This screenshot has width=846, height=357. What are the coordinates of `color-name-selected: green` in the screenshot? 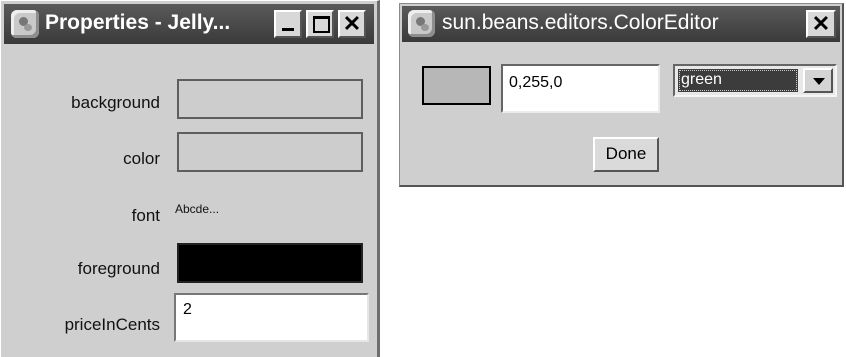 It's located at (738, 80).